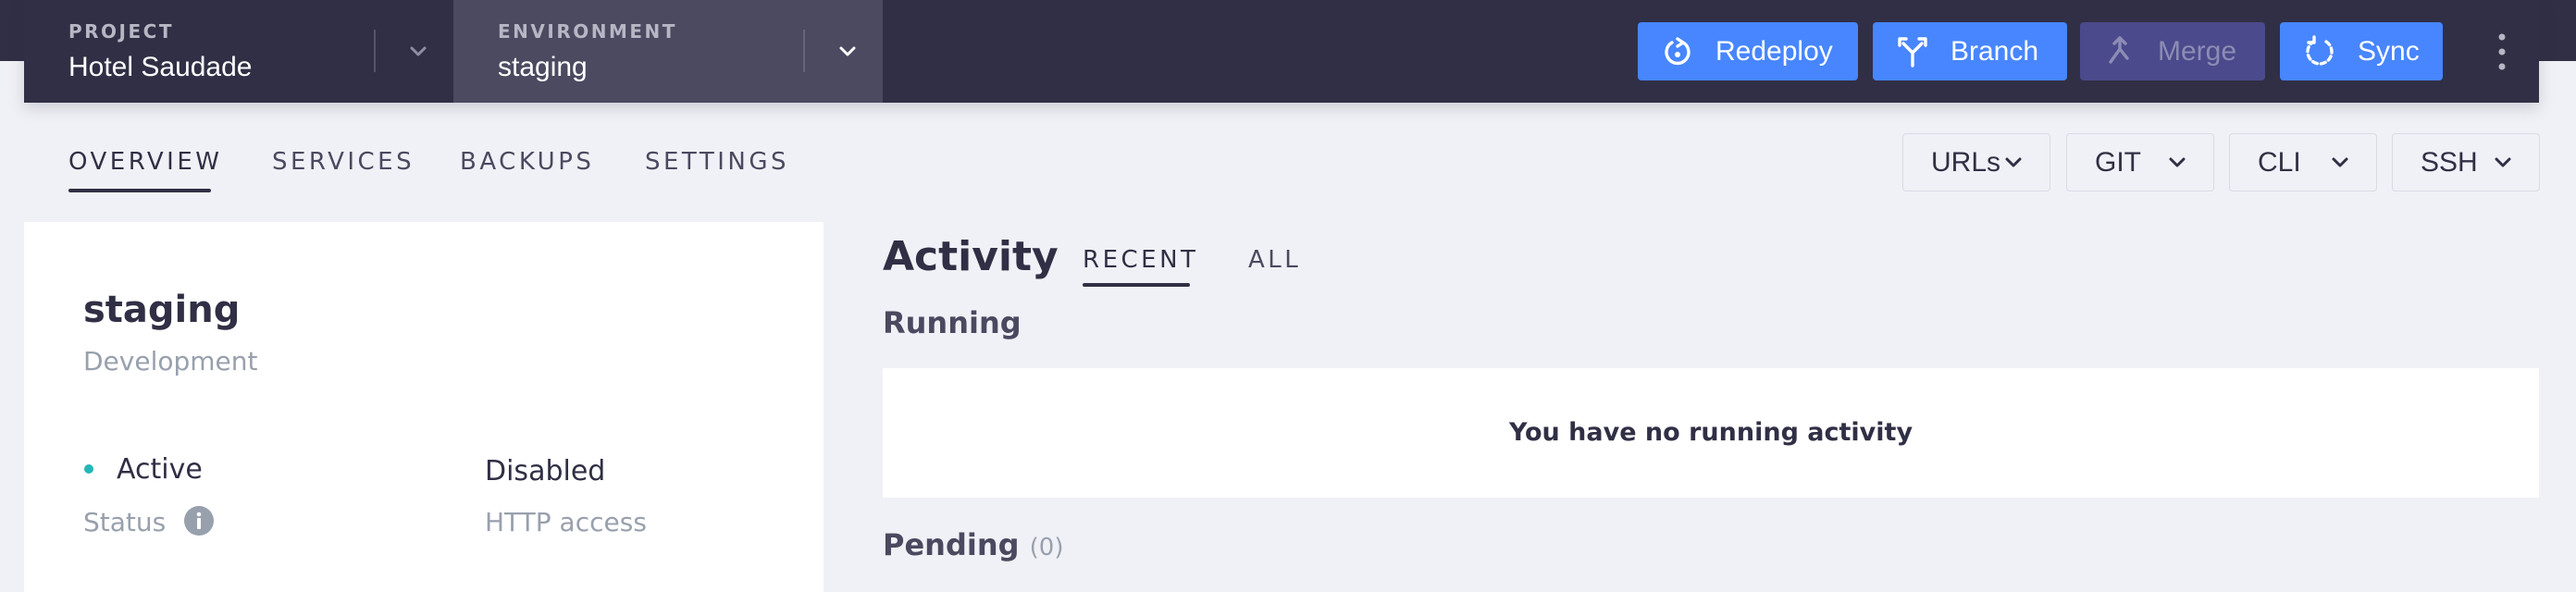  Describe the element at coordinates (170, 361) in the screenshot. I see `environment-type: Development` at that location.